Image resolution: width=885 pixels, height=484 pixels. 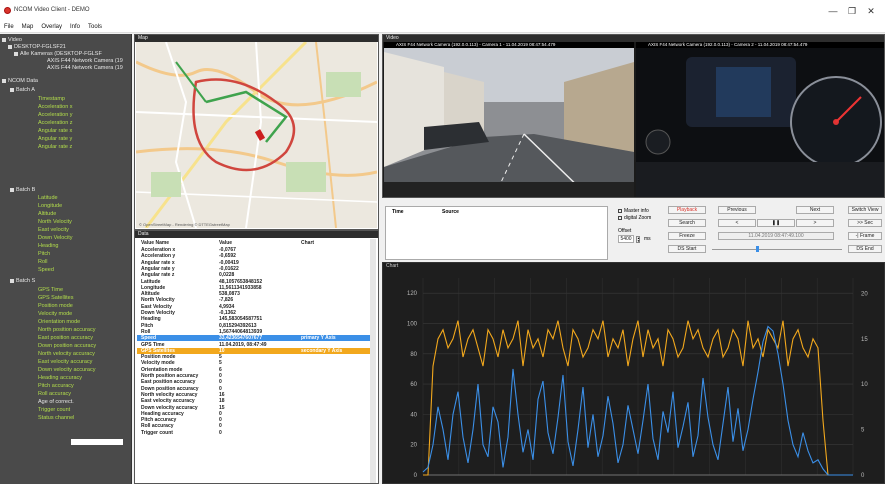 I want to click on offset-input: 5400, so click(x=626, y=239).